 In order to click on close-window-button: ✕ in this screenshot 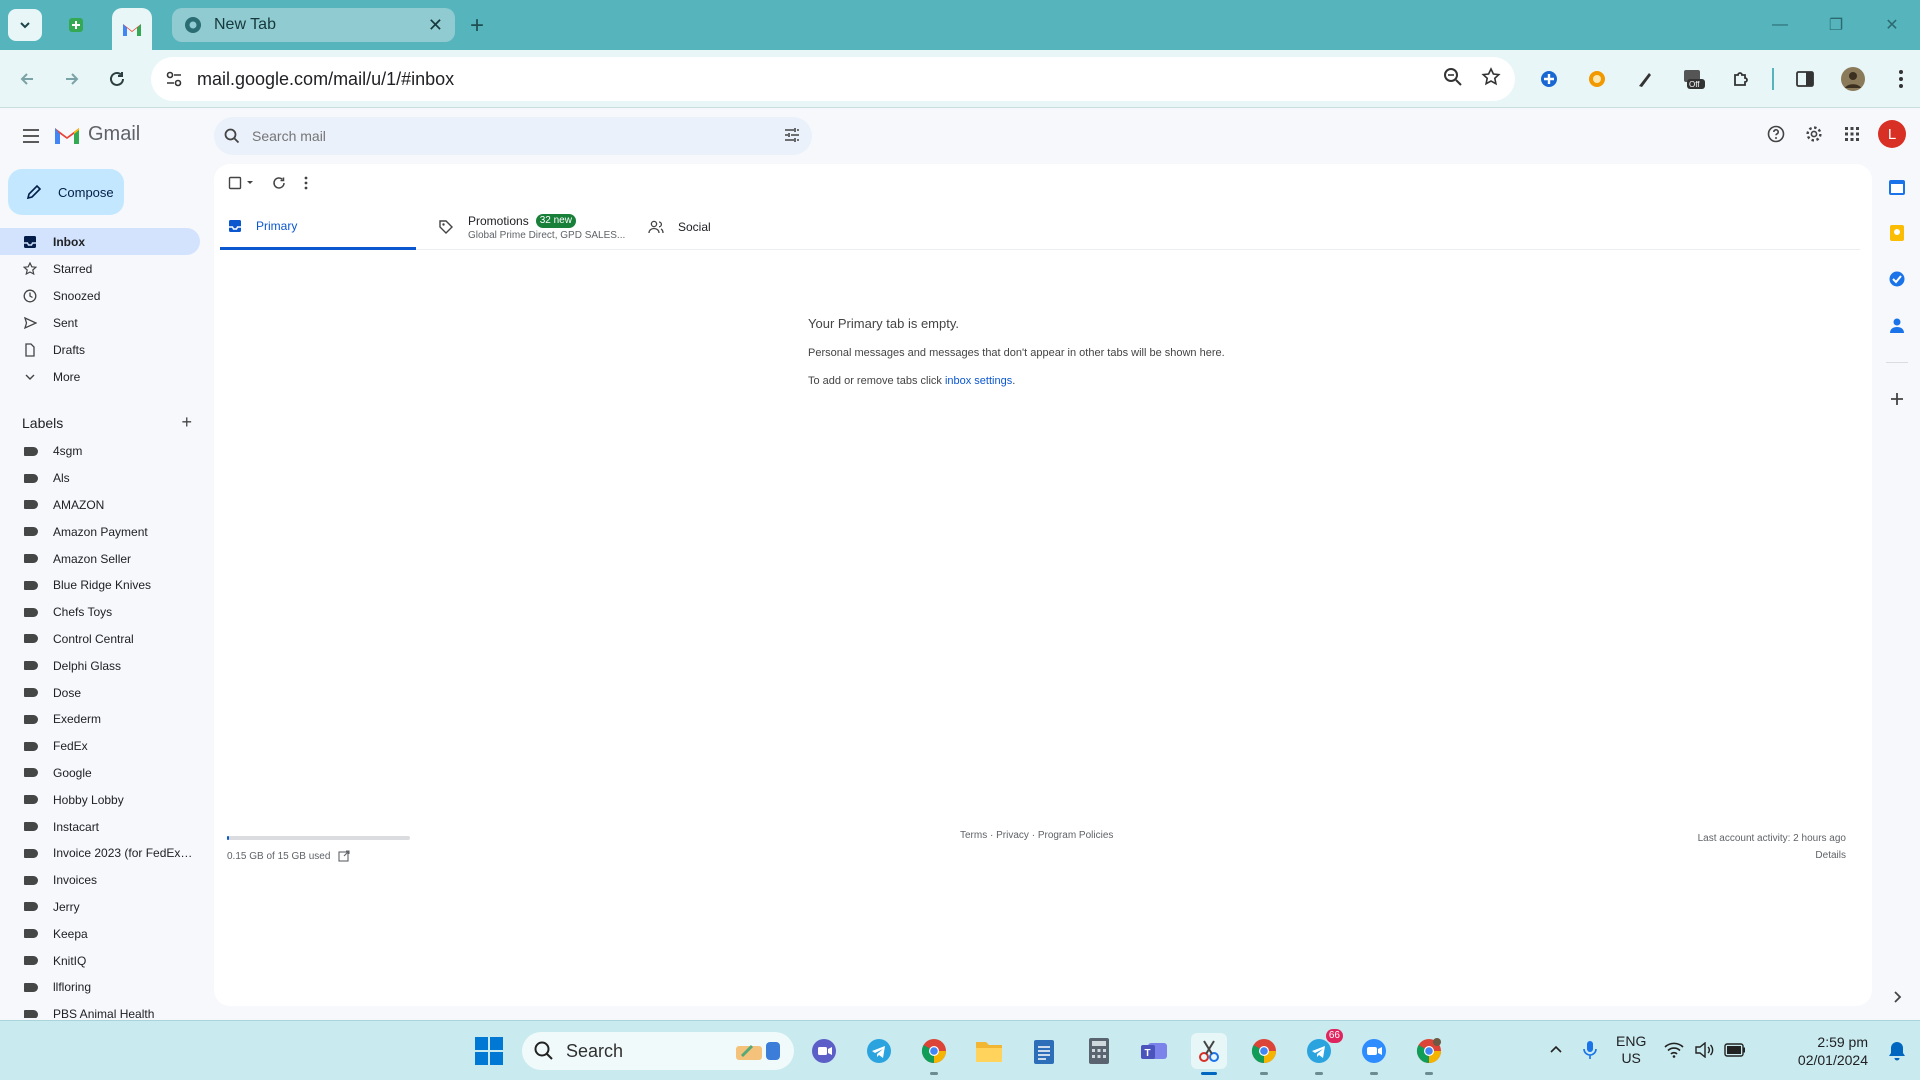, I will do `click(1892, 25)`.